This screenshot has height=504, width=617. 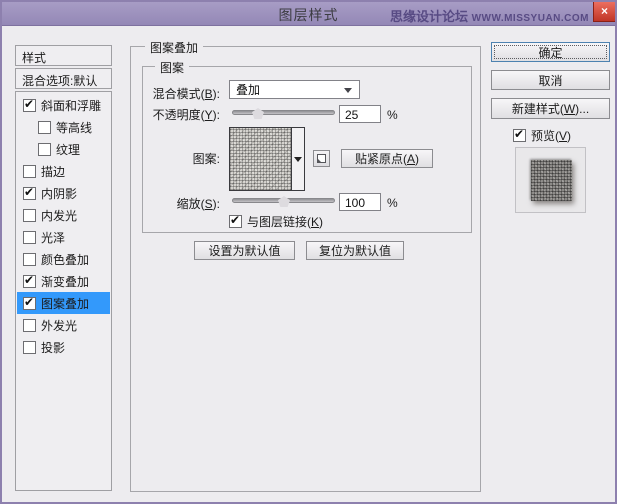 What do you see at coordinates (248, 90) in the screenshot?
I see `blend-mode-value: 叠加` at bounding box center [248, 90].